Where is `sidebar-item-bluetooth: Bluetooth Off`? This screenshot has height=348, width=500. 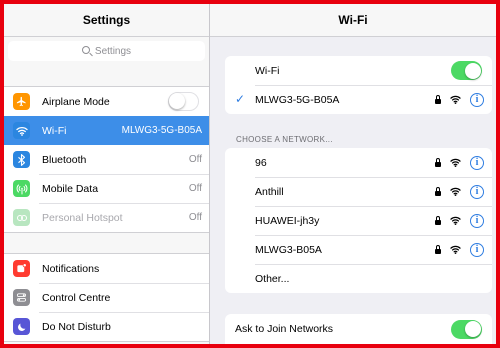 sidebar-item-bluetooth: Bluetooth Off is located at coordinates (106, 159).